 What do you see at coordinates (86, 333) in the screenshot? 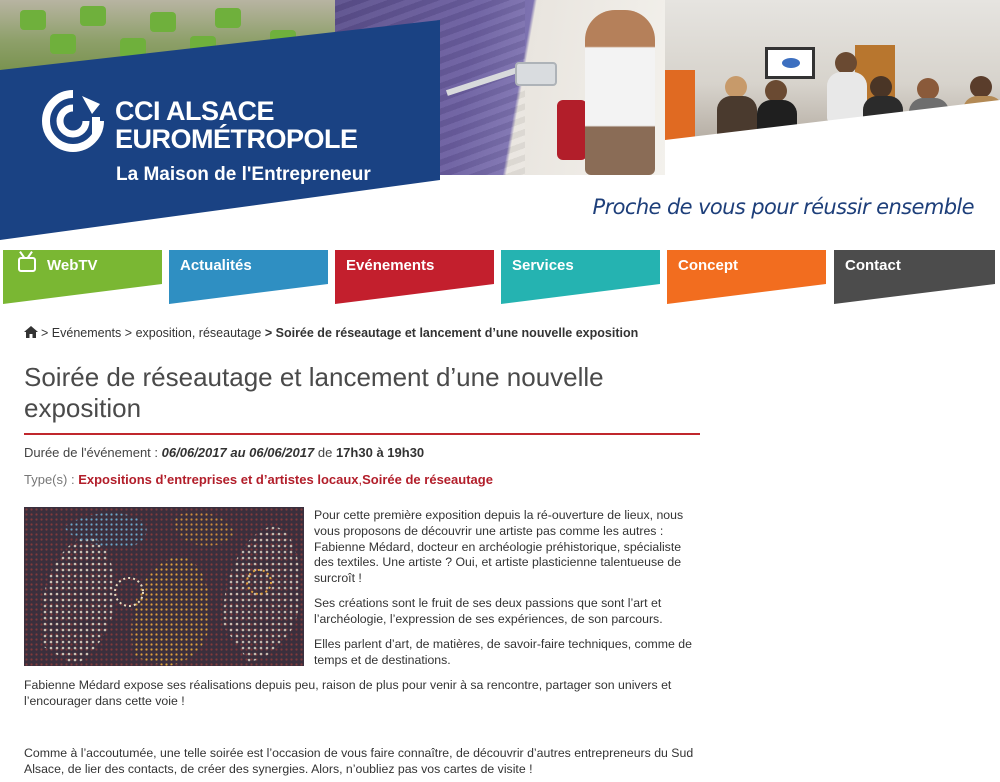
I see `breadcrumb-link-evenements: Evénements` at bounding box center [86, 333].